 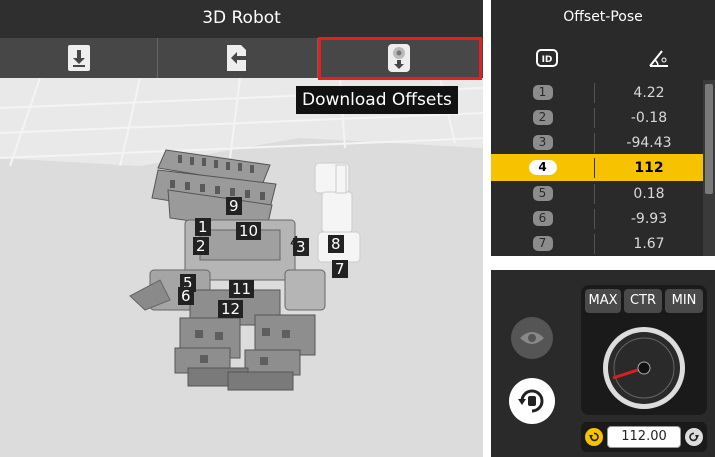 I want to click on row-id: 2, so click(x=542, y=117).